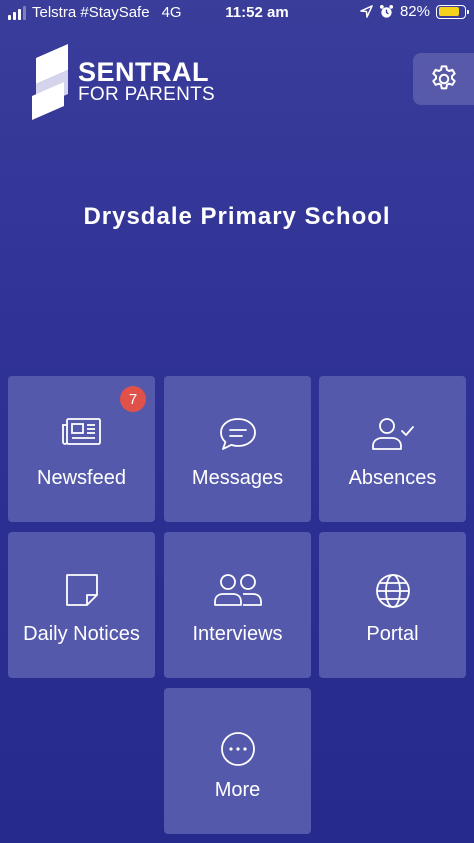 The image size is (474, 843). I want to click on more-icon, so click(237, 749).